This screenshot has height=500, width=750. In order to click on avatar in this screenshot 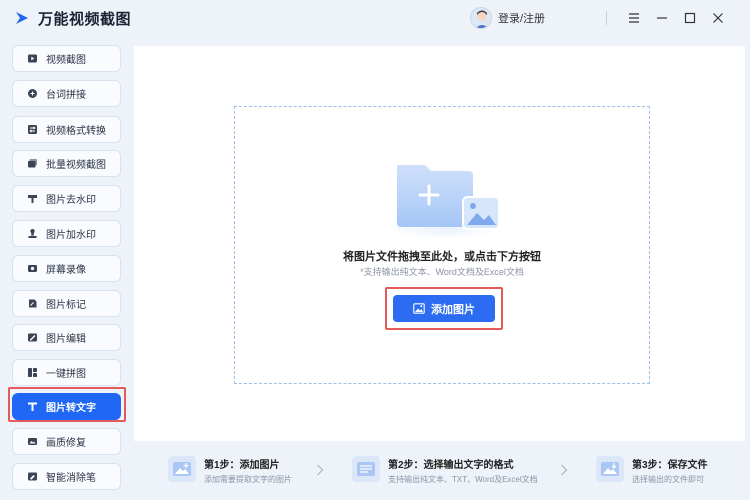, I will do `click(481, 18)`.